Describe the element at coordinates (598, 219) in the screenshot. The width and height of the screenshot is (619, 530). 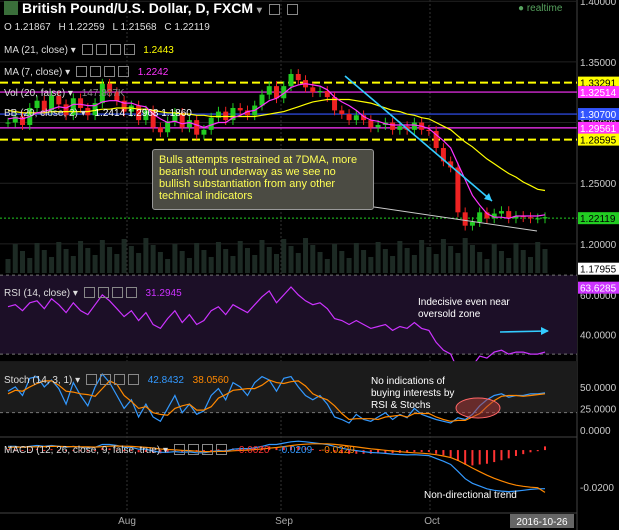
I see `price-level-label: 1.22119` at that location.